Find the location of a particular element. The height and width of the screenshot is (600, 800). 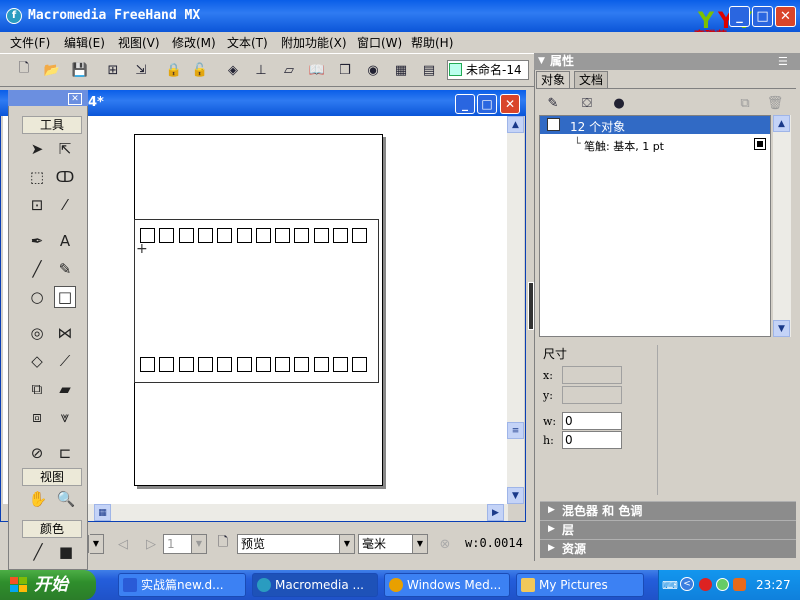

knife-tool-icon: ⟋ is located at coordinates (65, 361).